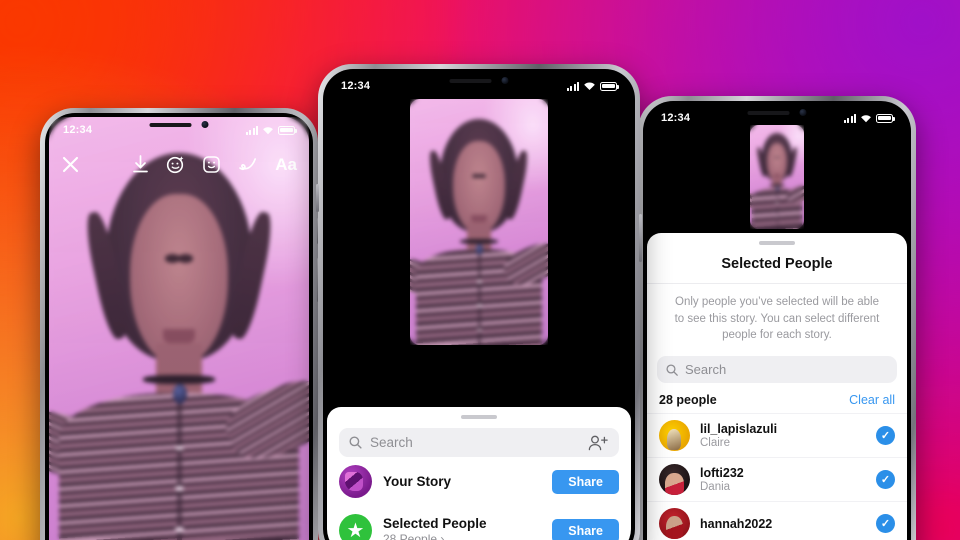 The height and width of the screenshot is (540, 960). I want to click on person-username: hannah2022, so click(736, 523).